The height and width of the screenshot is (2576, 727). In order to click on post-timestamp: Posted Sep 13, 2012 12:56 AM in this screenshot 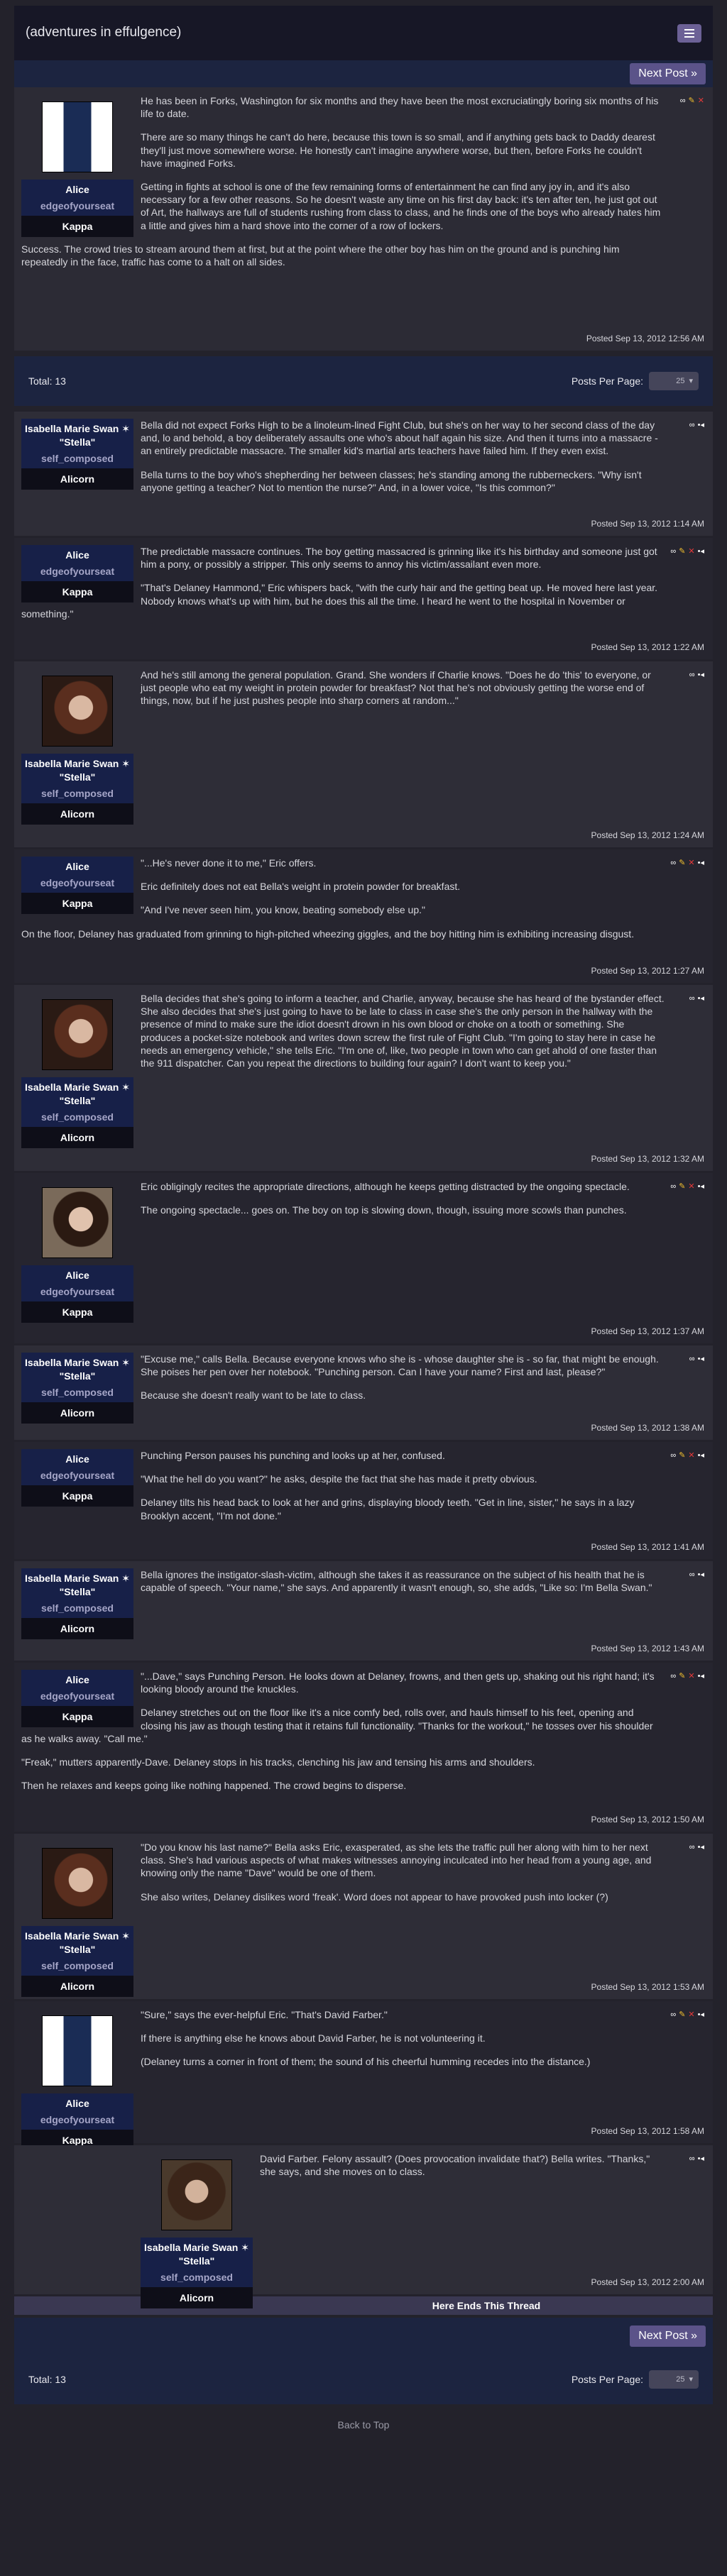, I will do `click(645, 333)`.